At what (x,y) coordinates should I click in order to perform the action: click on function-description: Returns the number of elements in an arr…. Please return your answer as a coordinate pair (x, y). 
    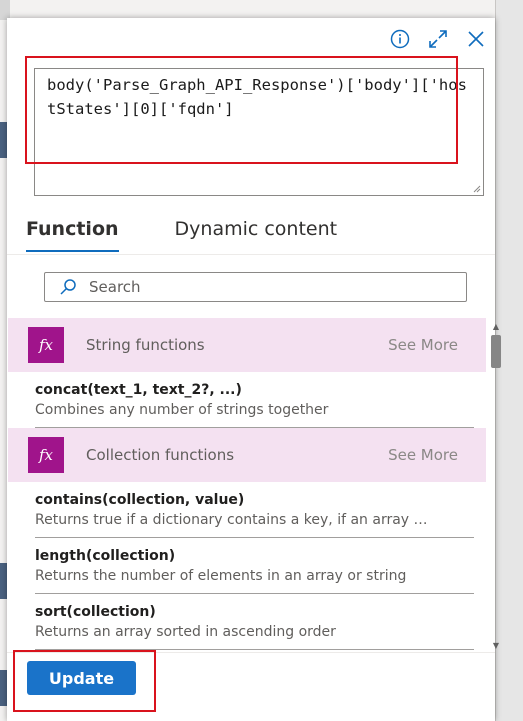
    Looking at the image, I should click on (221, 576).